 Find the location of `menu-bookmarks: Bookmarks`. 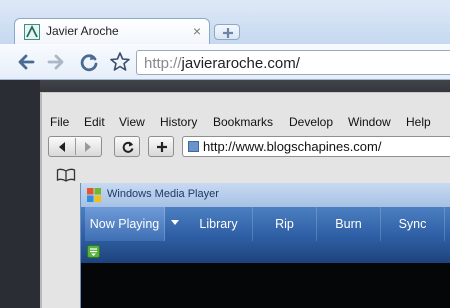

menu-bookmarks: Bookmarks is located at coordinates (243, 122).